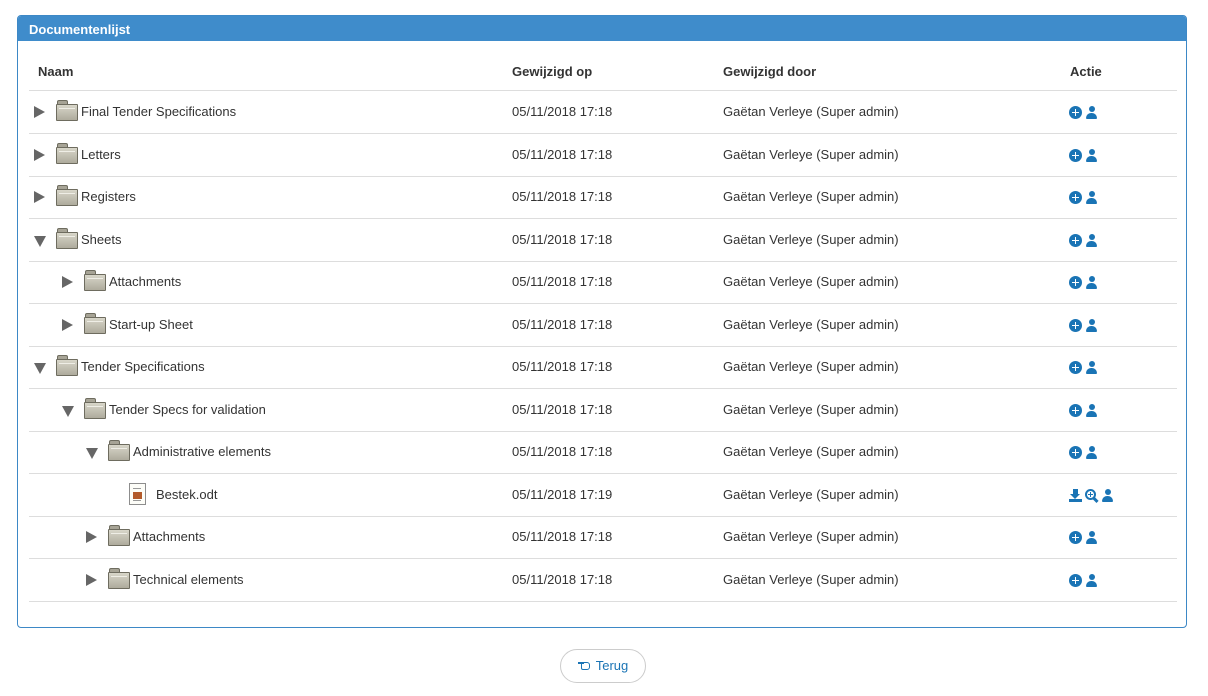 This screenshot has height=696, width=1208. What do you see at coordinates (101, 240) in the screenshot?
I see `item-name: Sheets` at bounding box center [101, 240].